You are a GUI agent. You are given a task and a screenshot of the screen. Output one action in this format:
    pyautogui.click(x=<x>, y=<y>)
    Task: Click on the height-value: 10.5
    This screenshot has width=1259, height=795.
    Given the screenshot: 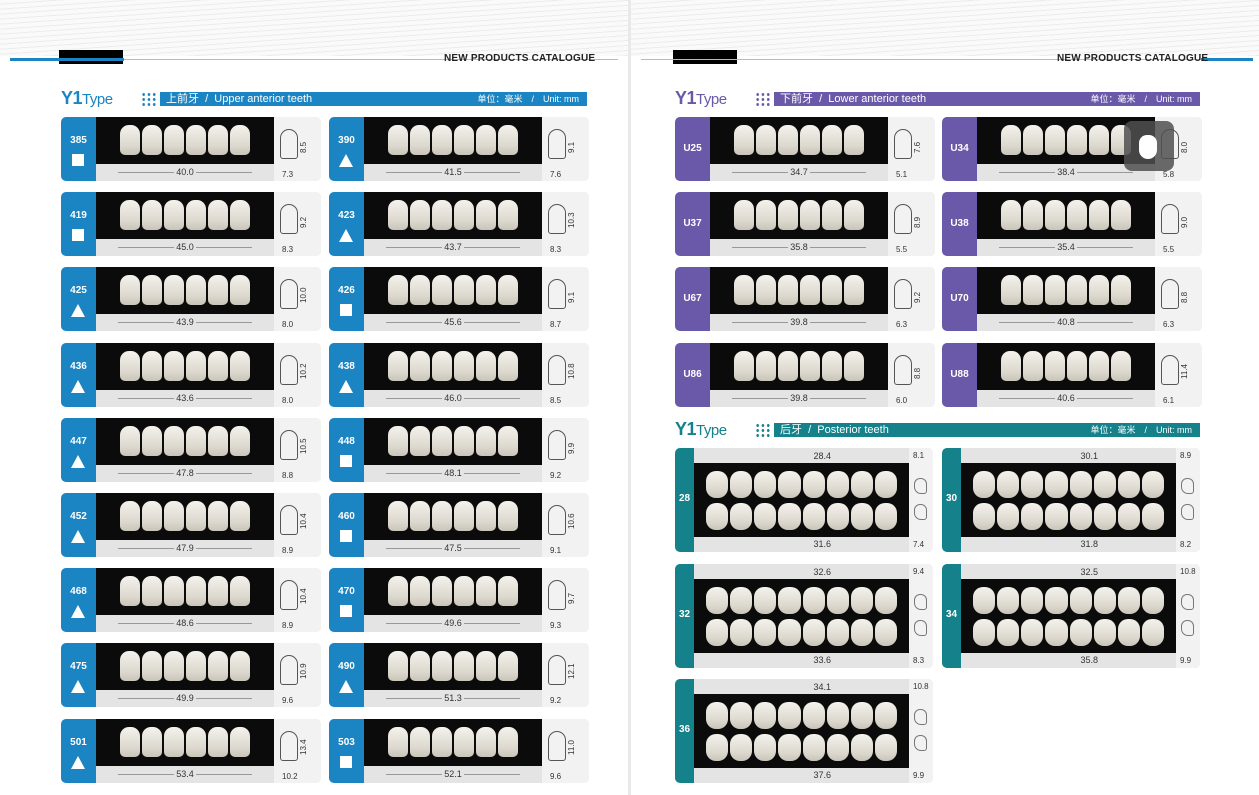 What is the action you would take?
    pyautogui.click(x=303, y=446)
    